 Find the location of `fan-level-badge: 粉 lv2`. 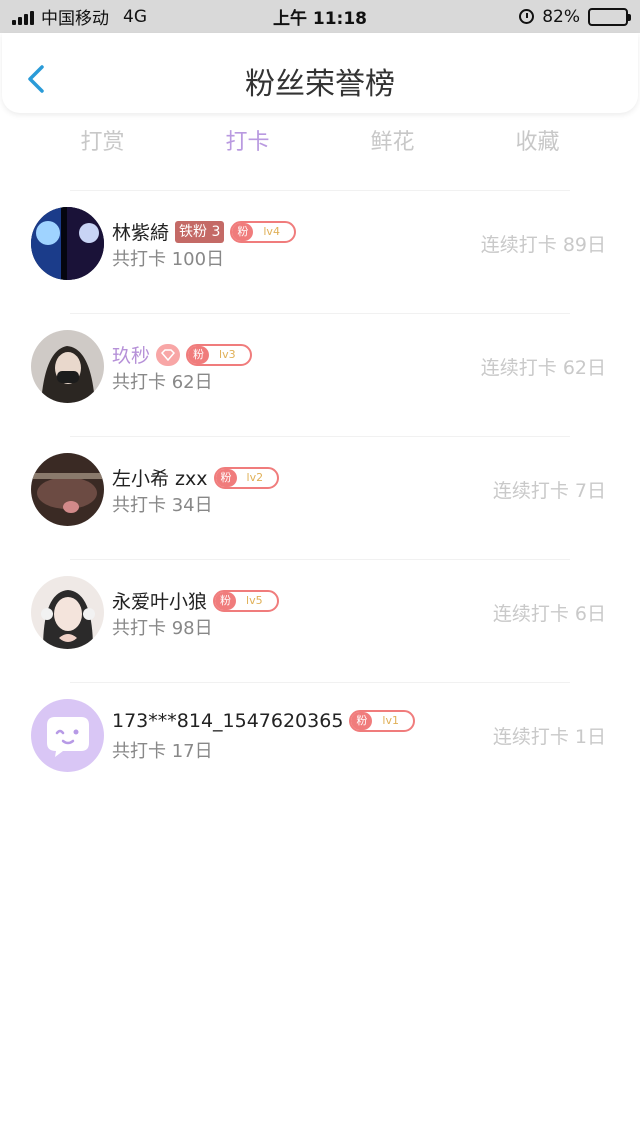

fan-level-badge: 粉 lv2 is located at coordinates (246, 477).